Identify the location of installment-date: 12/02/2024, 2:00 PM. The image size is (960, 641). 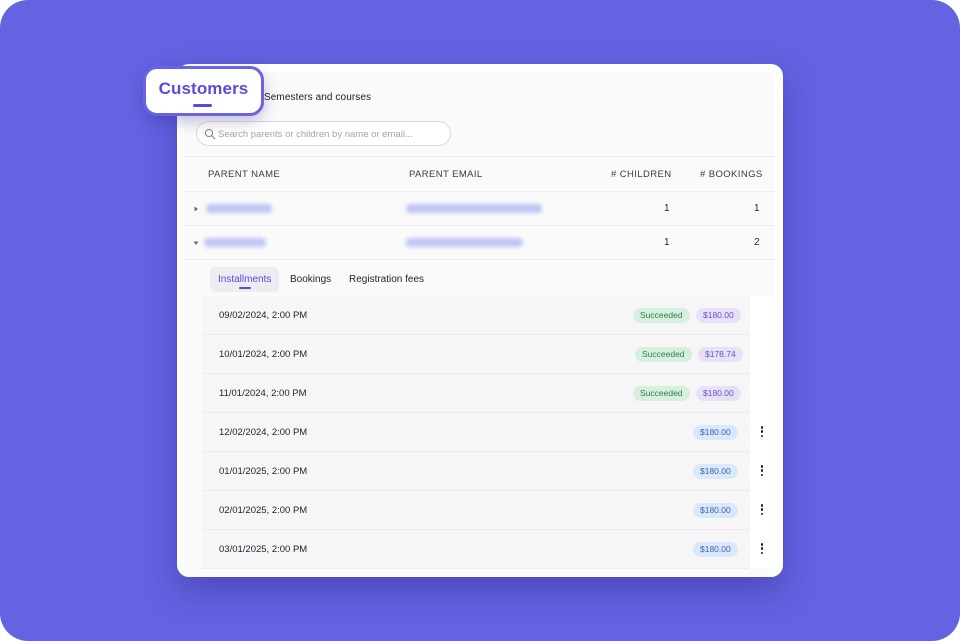
(263, 432).